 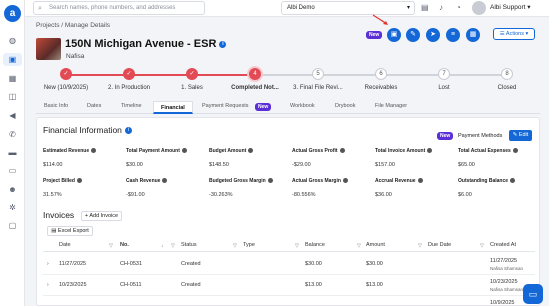 I want to click on project-title-text: 150N Michigan Avenue - ESR, so click(x=141, y=44).